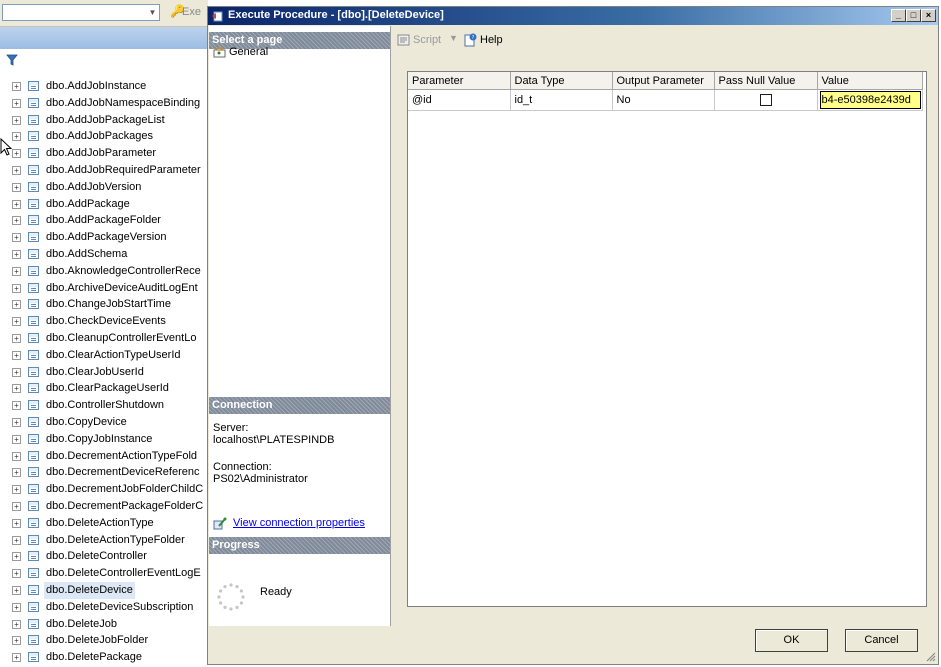 Image resolution: width=941 pixels, height=667 pixels. What do you see at coordinates (12, 60) in the screenshot?
I see `filter-icon` at bounding box center [12, 60].